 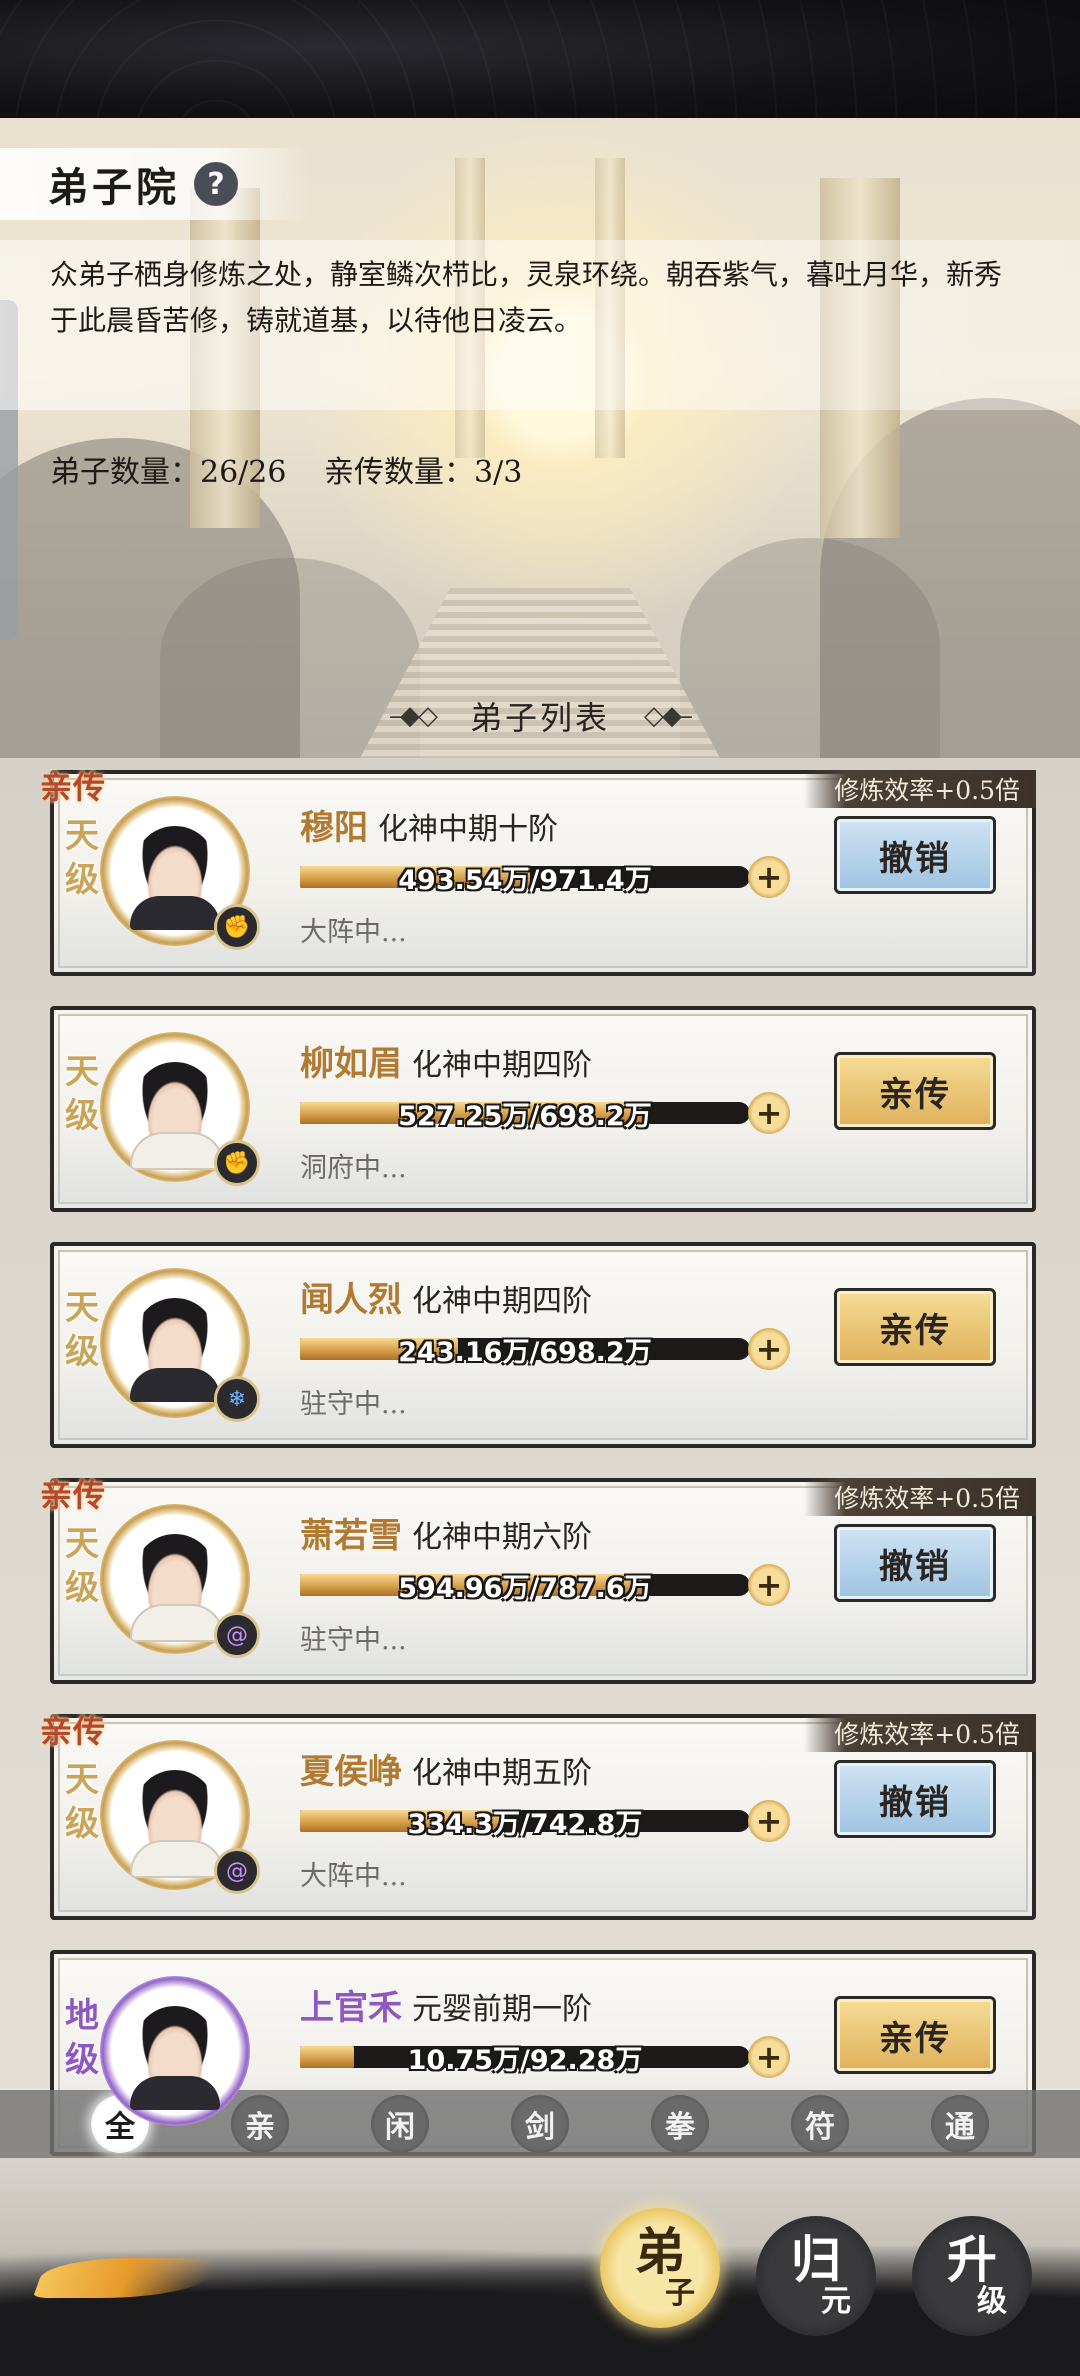 I want to click on progress-text: 493.54万/971.4万, so click(x=525, y=880).